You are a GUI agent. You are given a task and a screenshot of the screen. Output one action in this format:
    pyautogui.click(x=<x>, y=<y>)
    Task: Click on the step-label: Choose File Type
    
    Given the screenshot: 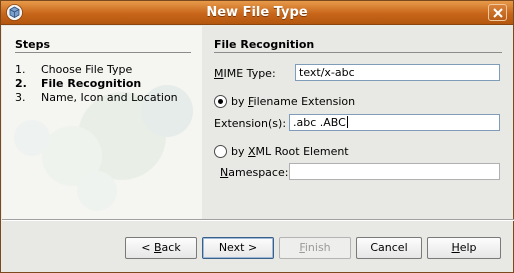 What is the action you would take?
    pyautogui.click(x=87, y=69)
    